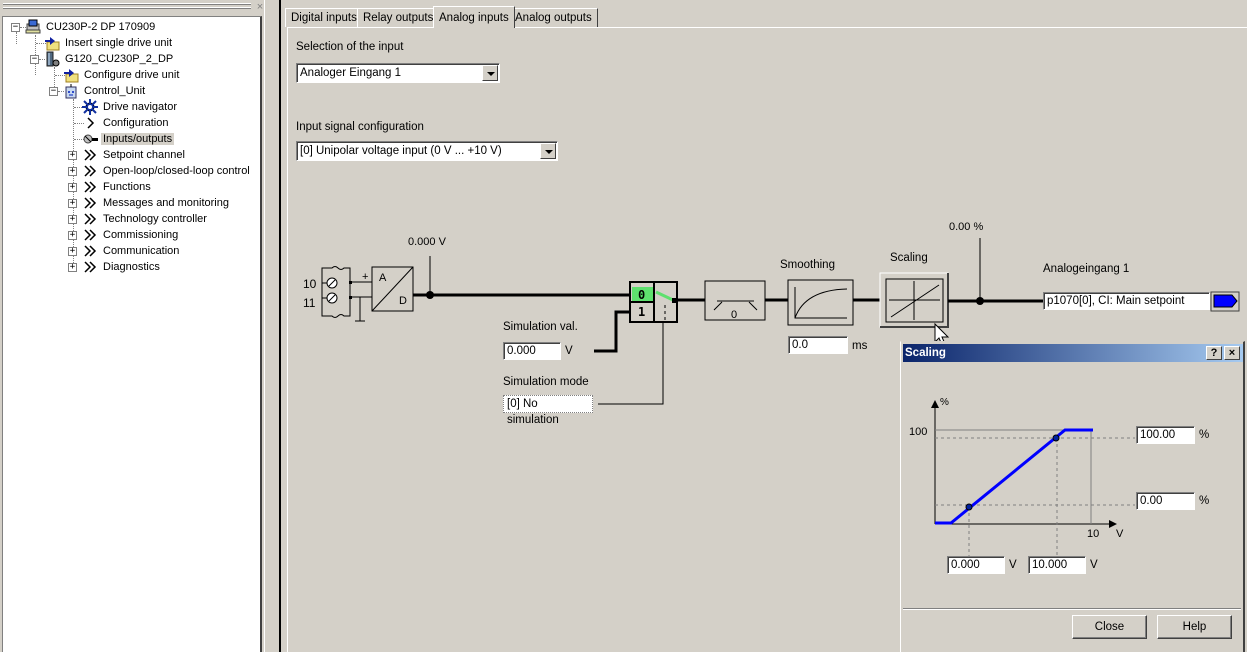 The image size is (1247, 652). Describe the element at coordinates (90, 139) in the screenshot. I see `io-plug-icon` at that location.